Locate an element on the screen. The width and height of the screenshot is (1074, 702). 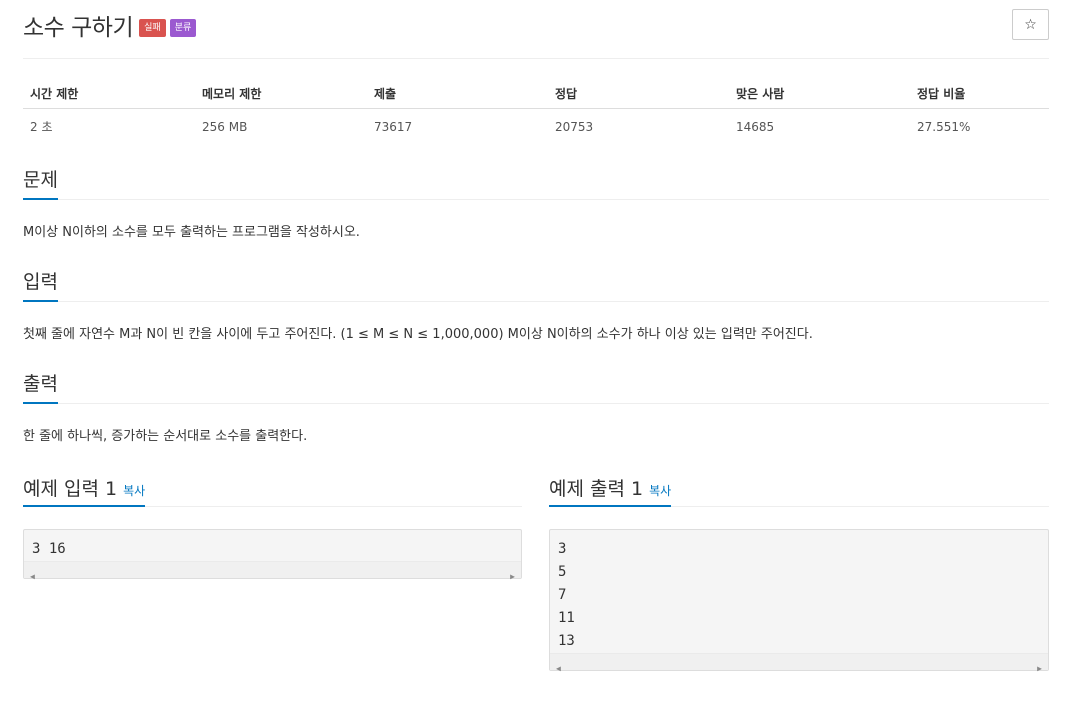
title-divider is located at coordinates (536, 58).